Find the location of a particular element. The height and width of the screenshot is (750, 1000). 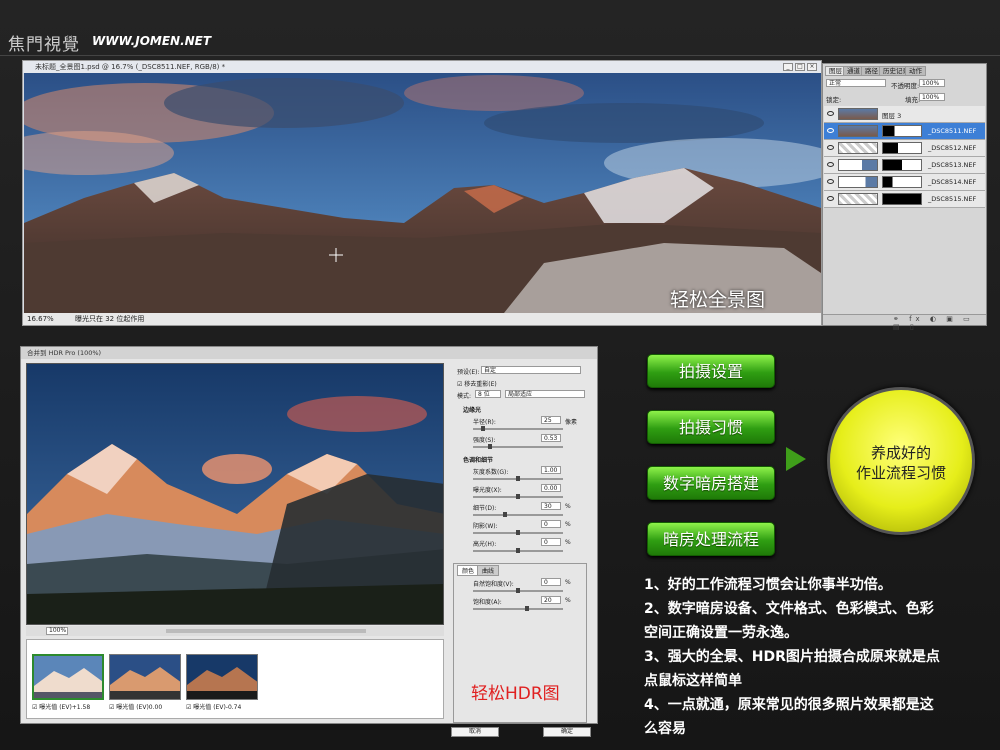

gamma-slider is located at coordinates (518, 478).